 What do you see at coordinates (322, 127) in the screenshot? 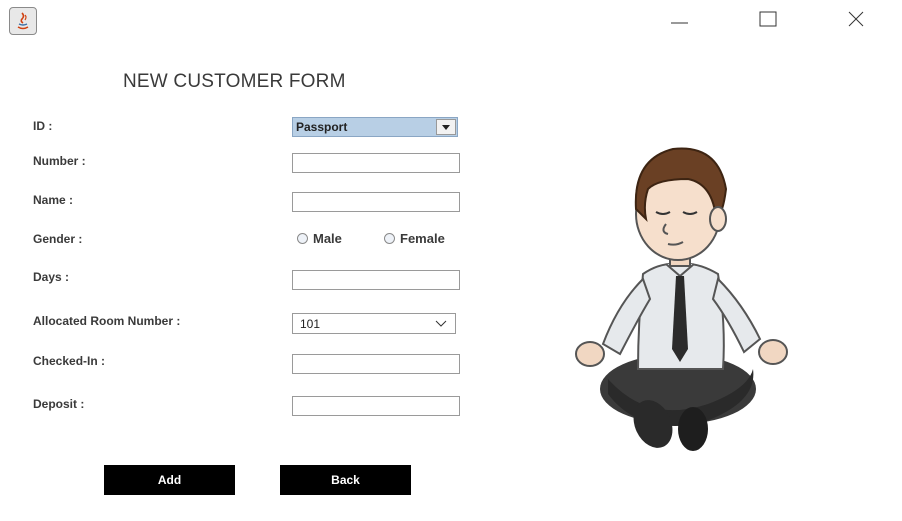
I see `id-type-value: Passport` at bounding box center [322, 127].